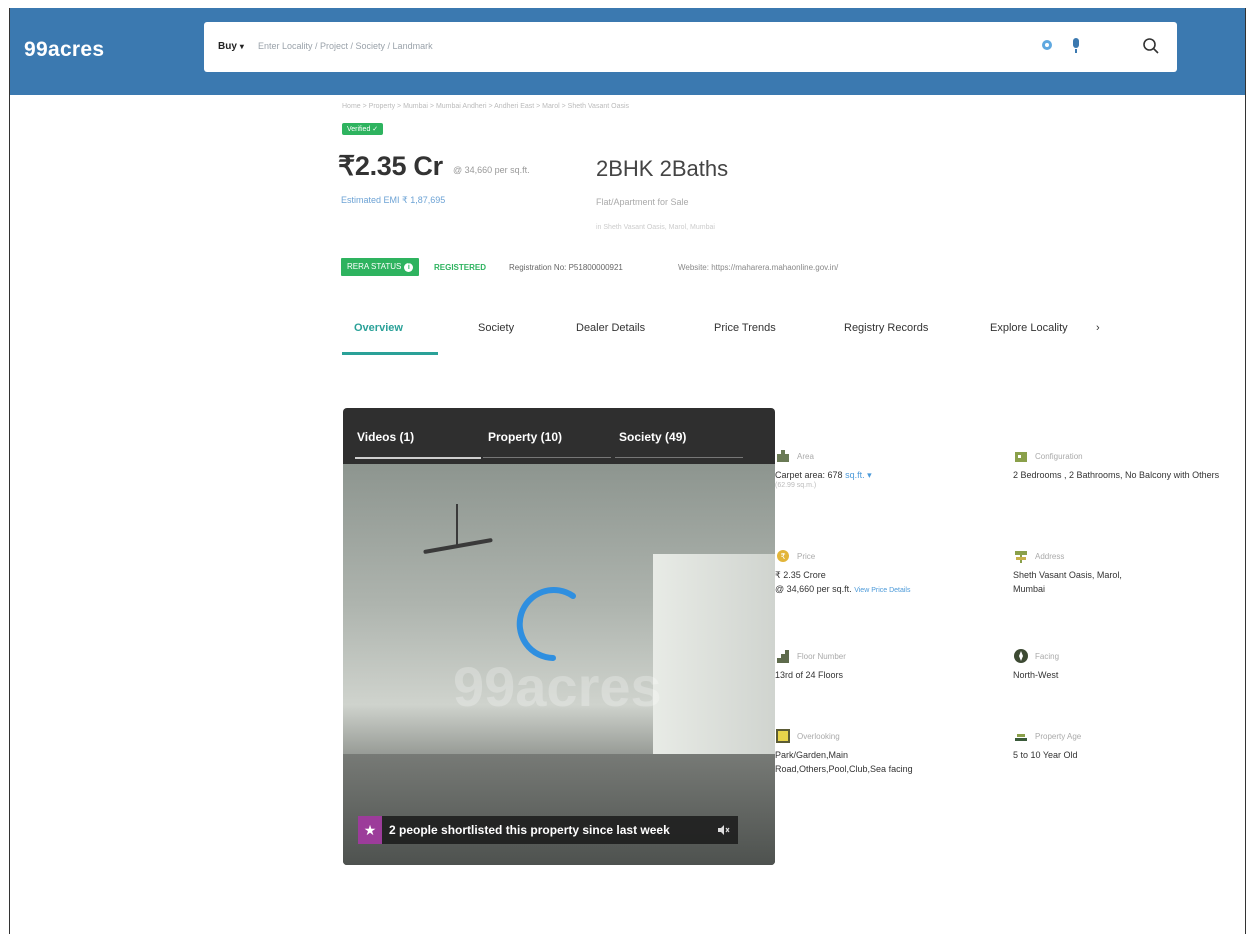 This screenshot has height=934, width=1255. What do you see at coordinates (1029, 328) in the screenshot?
I see `tab-explore-locality: Explore Locality` at bounding box center [1029, 328].